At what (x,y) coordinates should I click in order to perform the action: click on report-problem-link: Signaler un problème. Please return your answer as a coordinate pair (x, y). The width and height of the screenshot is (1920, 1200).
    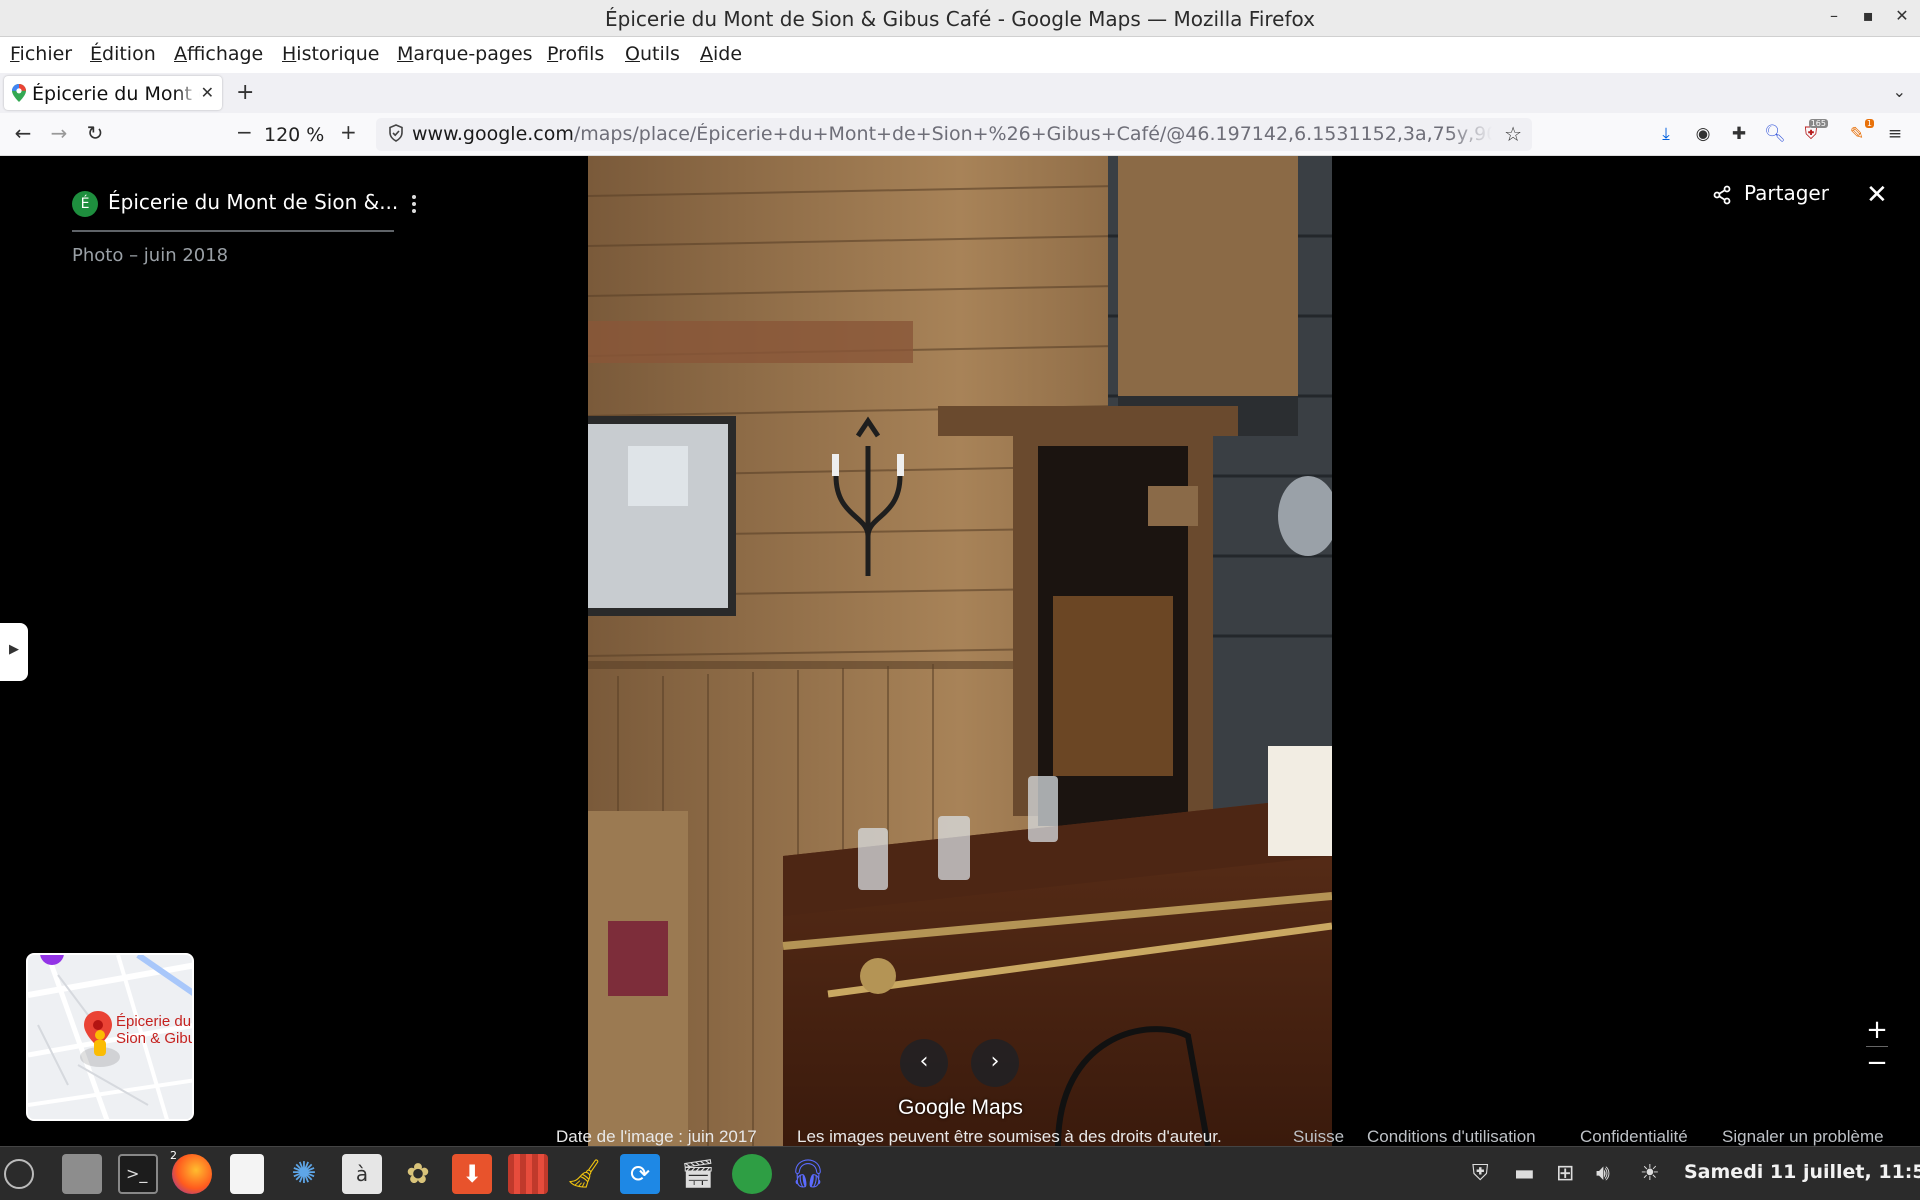
    Looking at the image, I should click on (1803, 1137).